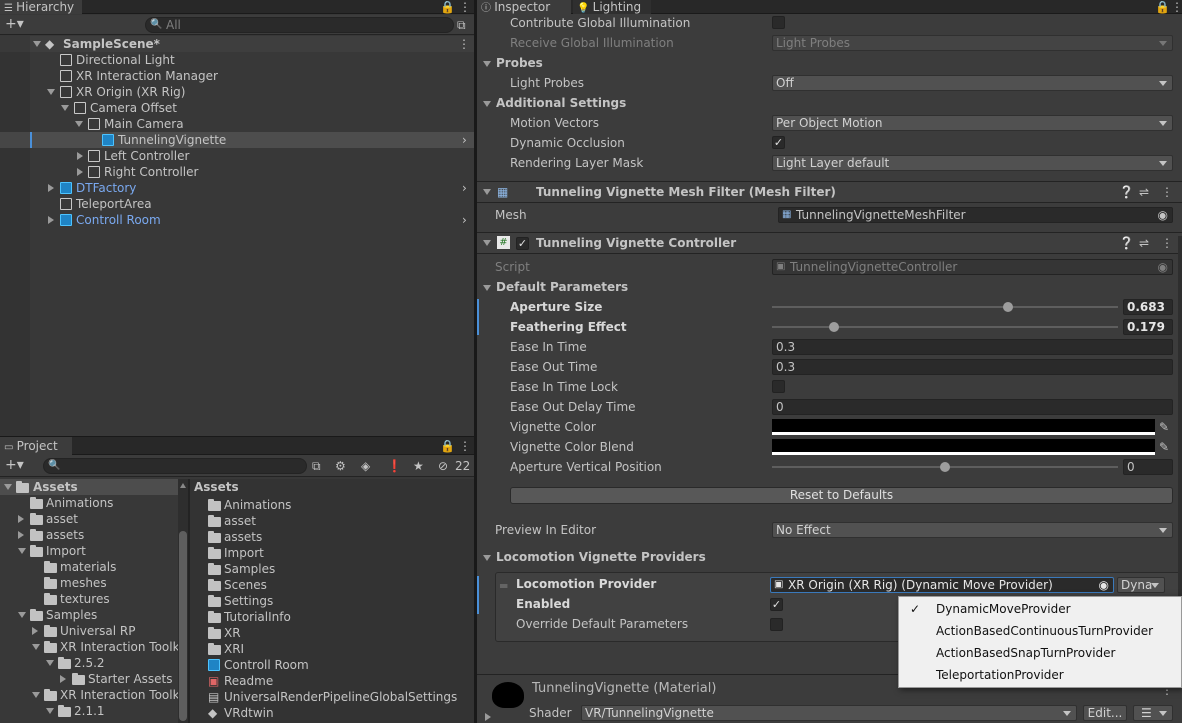  I want to click on menu-item-snap-turn: ActionBasedSnapTurnProvider, so click(1040, 653).